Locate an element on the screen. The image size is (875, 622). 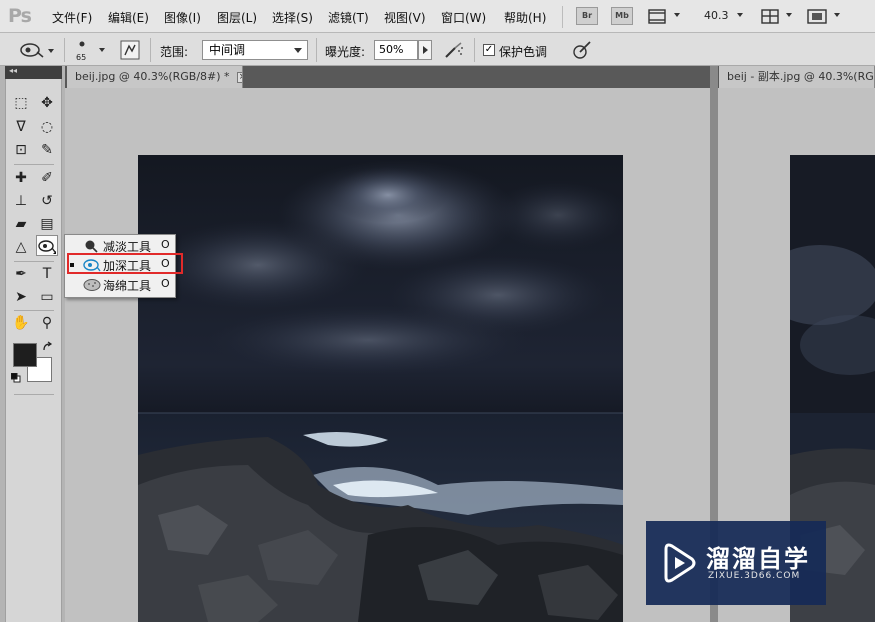
toolbox-header: ◂◂ is located at coordinates (33, 72).